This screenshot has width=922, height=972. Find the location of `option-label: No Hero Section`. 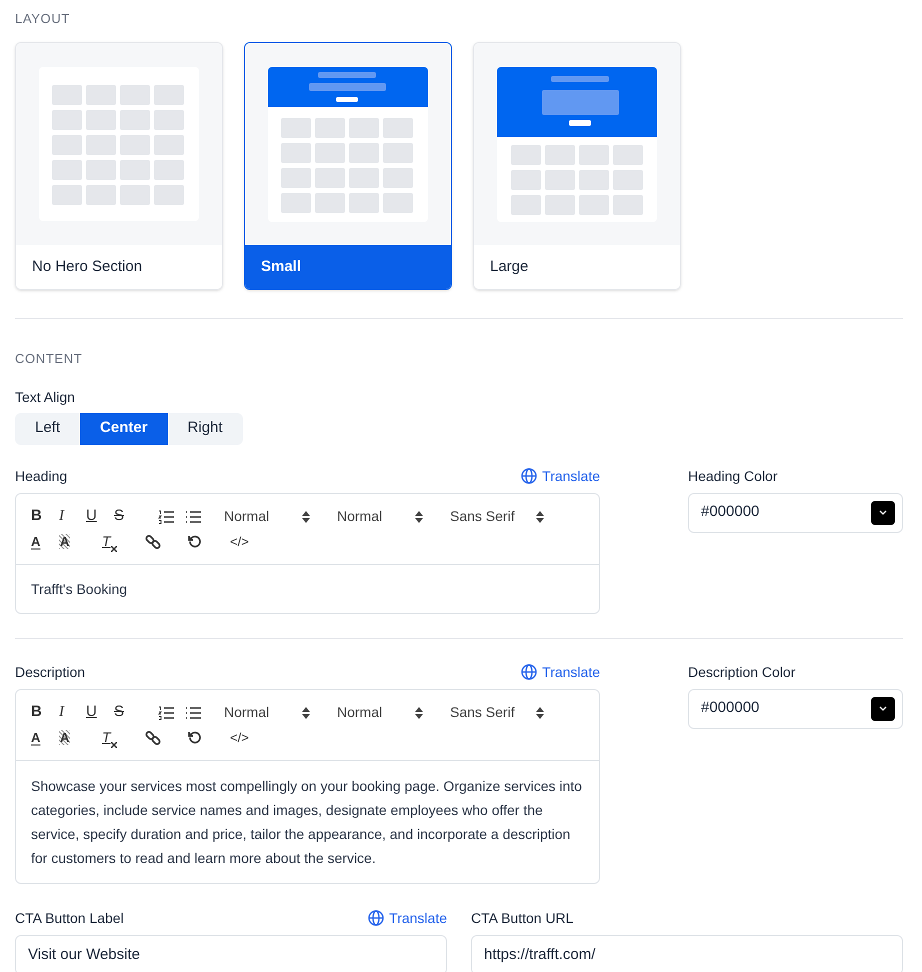

option-label: No Hero Section is located at coordinates (87, 266).